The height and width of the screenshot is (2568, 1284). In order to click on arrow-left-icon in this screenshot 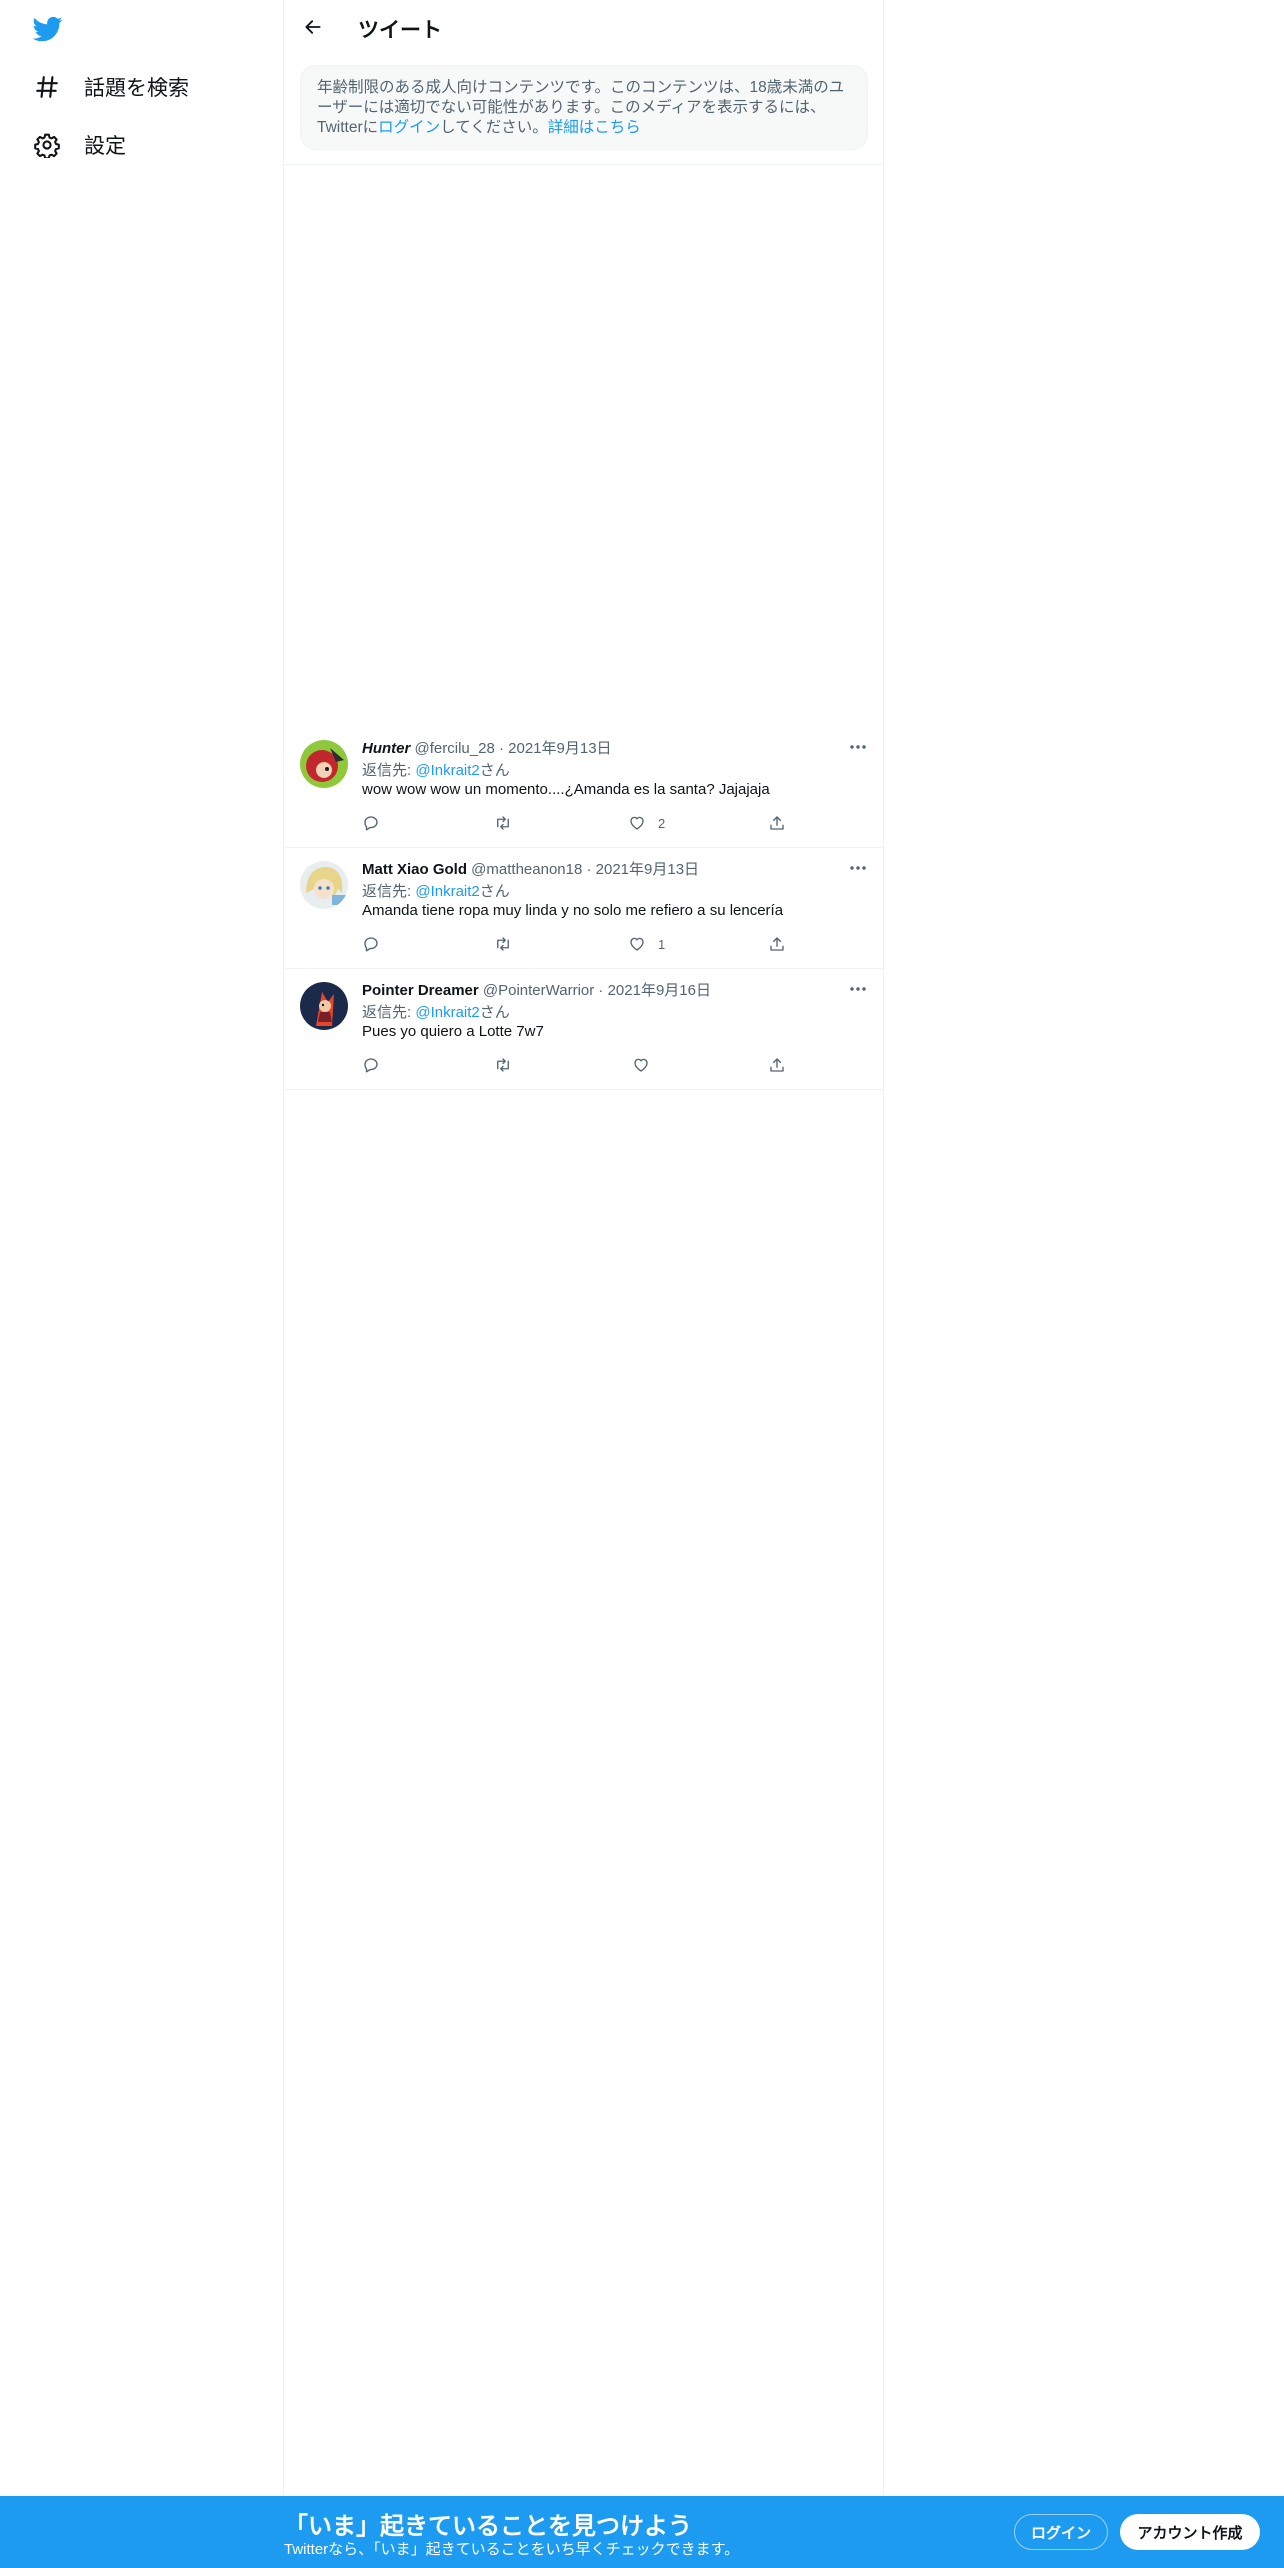, I will do `click(313, 27)`.